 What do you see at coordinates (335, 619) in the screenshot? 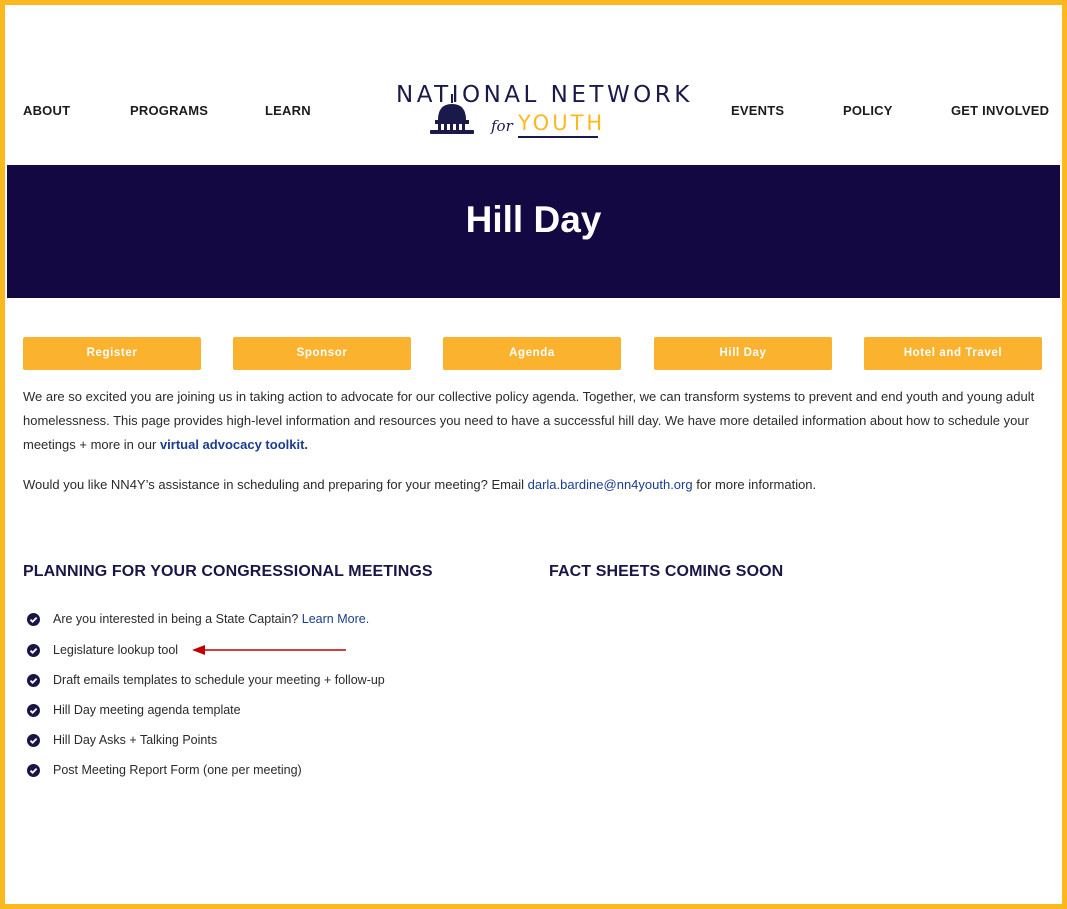
I see `learn-more-link: Learn More.` at bounding box center [335, 619].